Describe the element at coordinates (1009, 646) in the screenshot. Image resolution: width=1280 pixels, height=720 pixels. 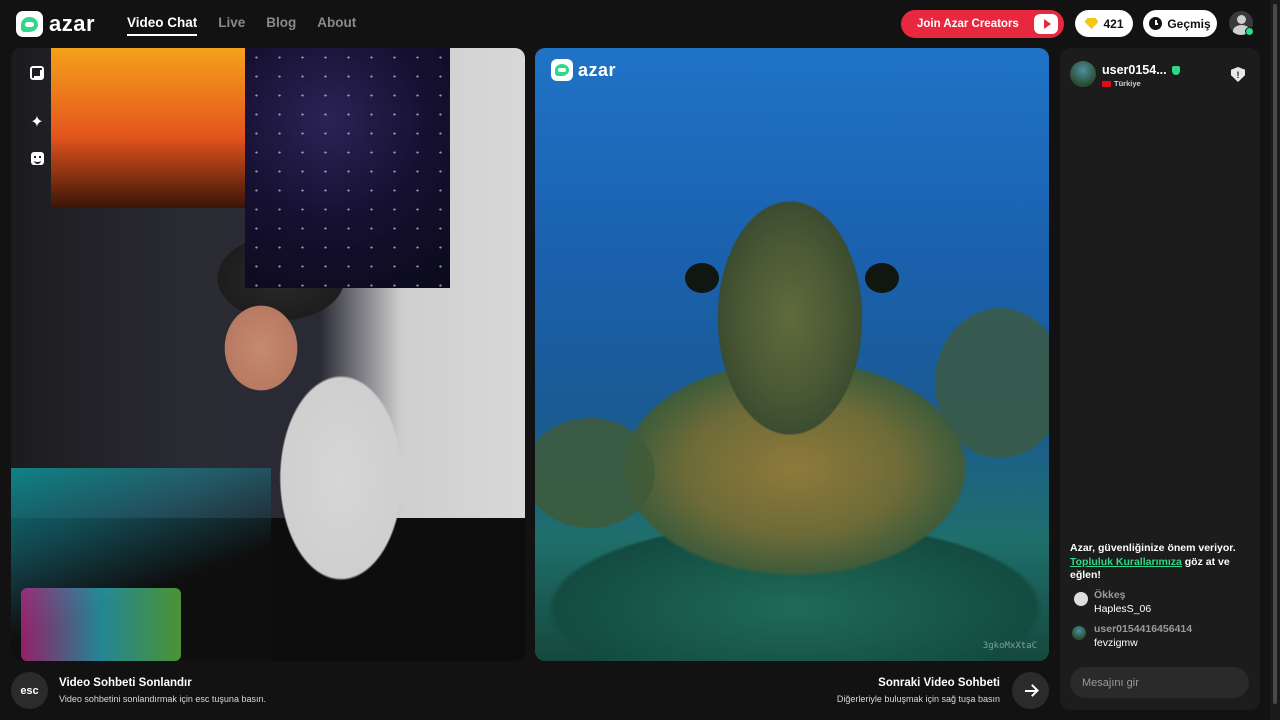
I see `video-watermark-id: 3gkoMxXtaC` at that location.